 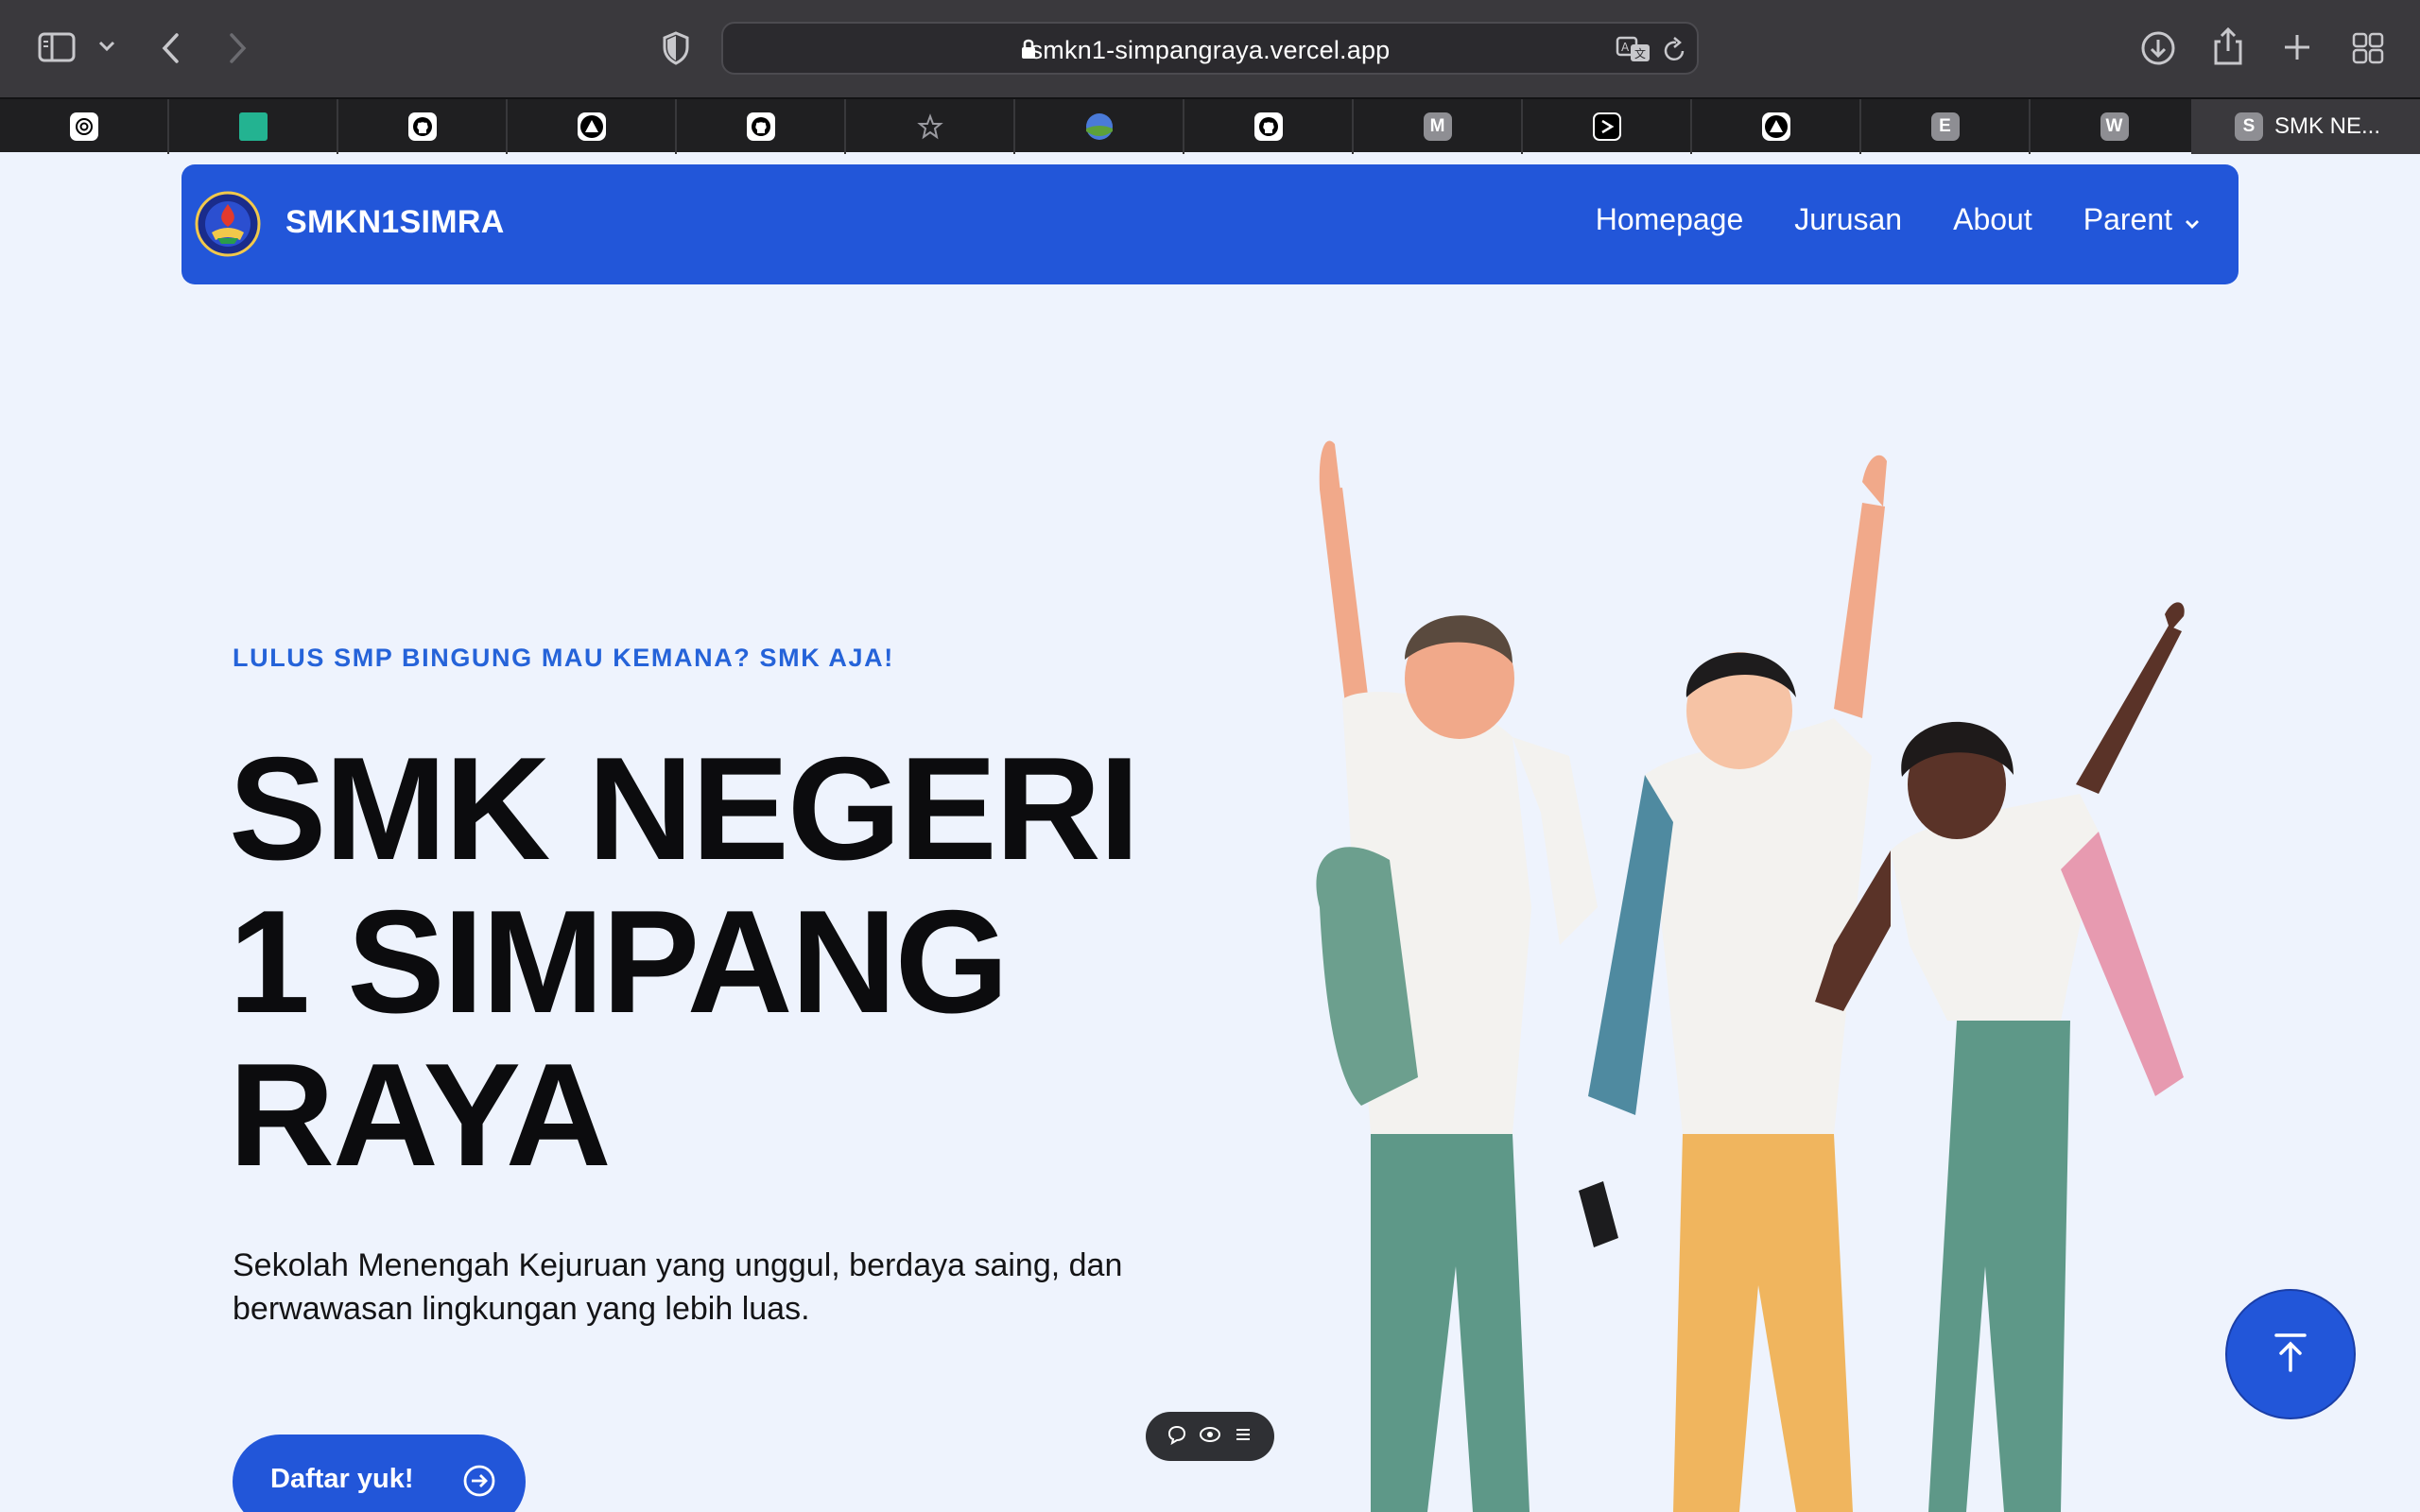 I want to click on nav-dropdown-parent: Parent, so click(x=2142, y=219).